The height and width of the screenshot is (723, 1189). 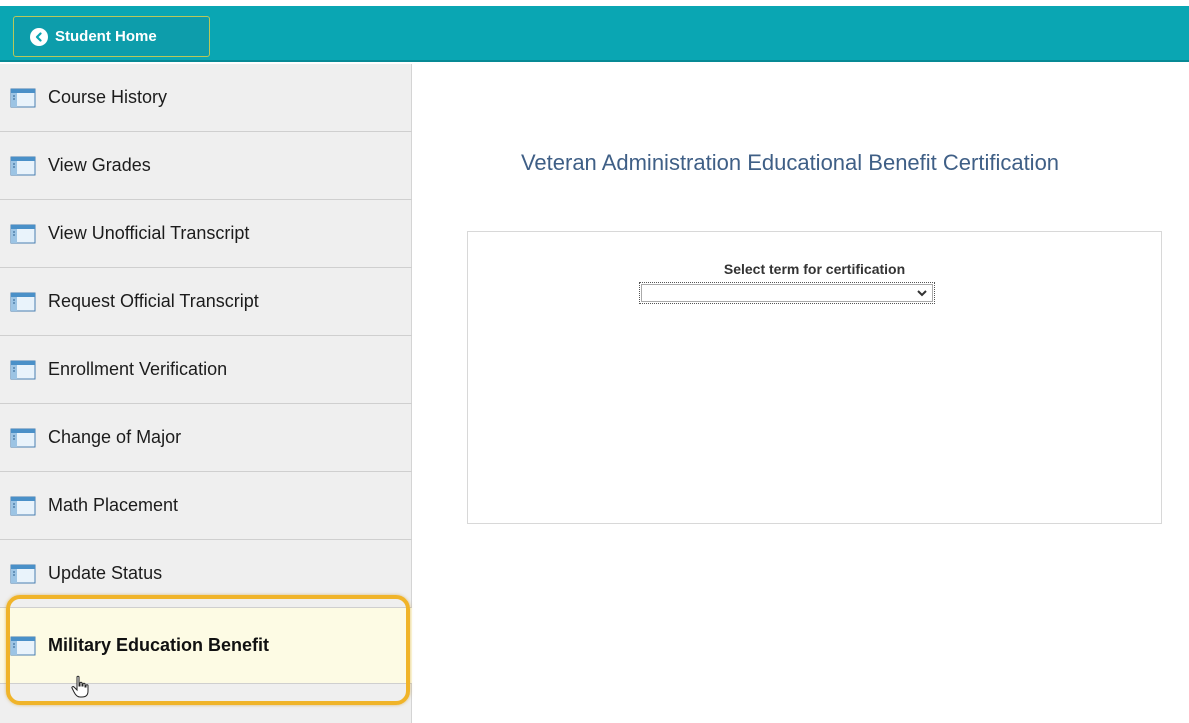 I want to click on sidebar-item-update-status: Update Status, so click(x=206, y=574).